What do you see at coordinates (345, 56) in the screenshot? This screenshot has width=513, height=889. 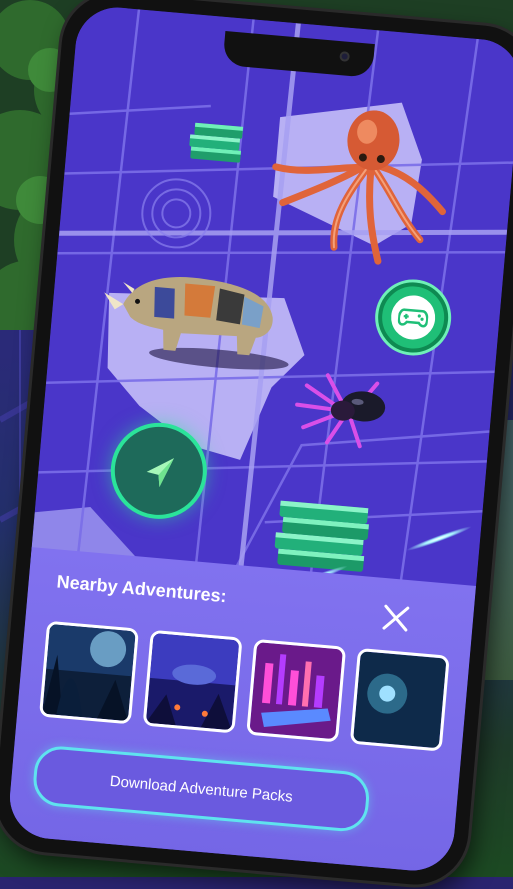 I see `camera-icon` at bounding box center [345, 56].